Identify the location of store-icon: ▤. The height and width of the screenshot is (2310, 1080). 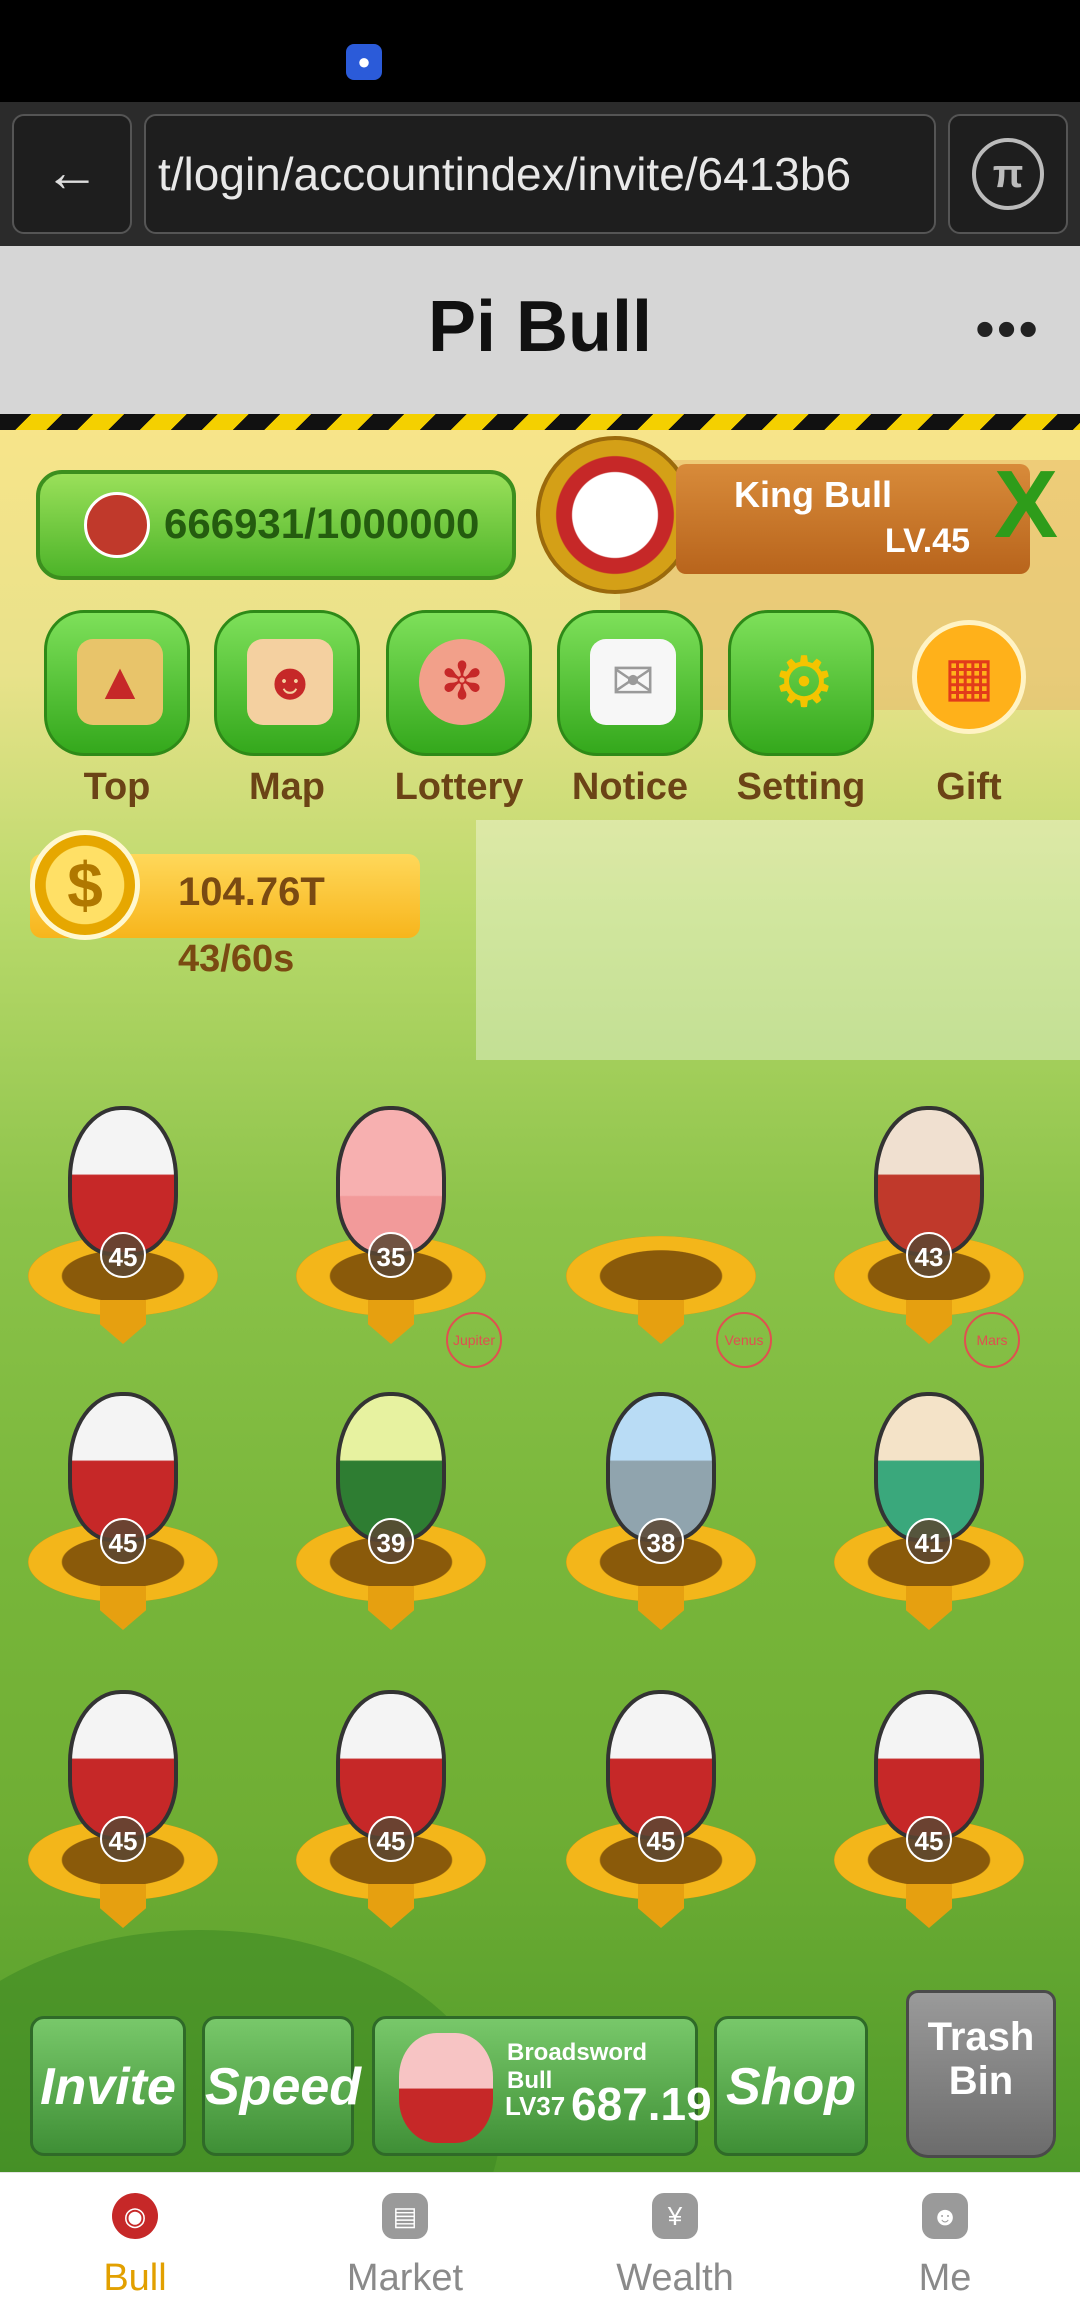
(405, 2216).